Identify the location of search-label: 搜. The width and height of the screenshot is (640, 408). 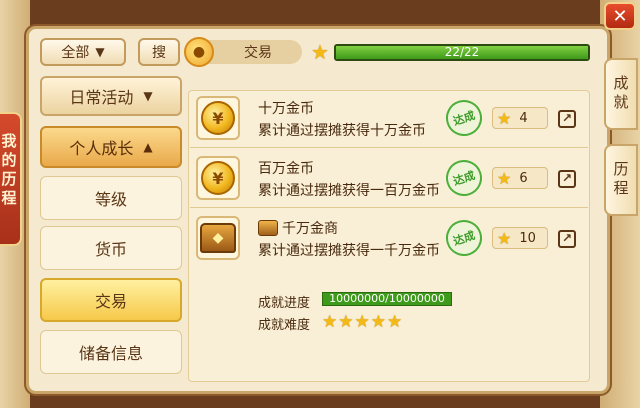
(159, 53).